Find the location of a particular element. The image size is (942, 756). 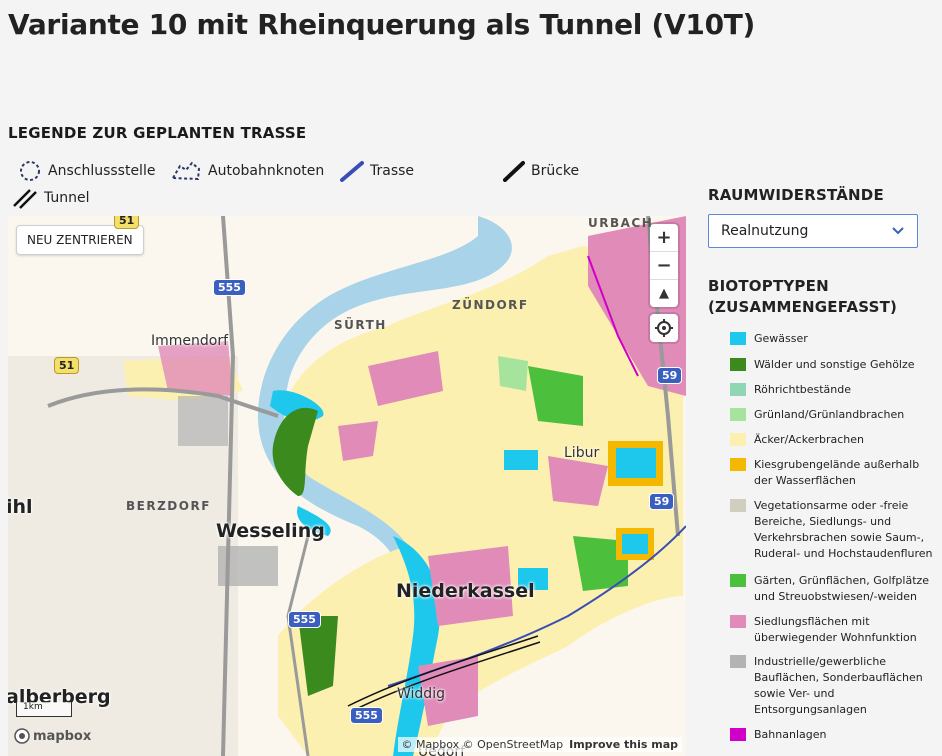

crosshair-icon is located at coordinates (664, 328).